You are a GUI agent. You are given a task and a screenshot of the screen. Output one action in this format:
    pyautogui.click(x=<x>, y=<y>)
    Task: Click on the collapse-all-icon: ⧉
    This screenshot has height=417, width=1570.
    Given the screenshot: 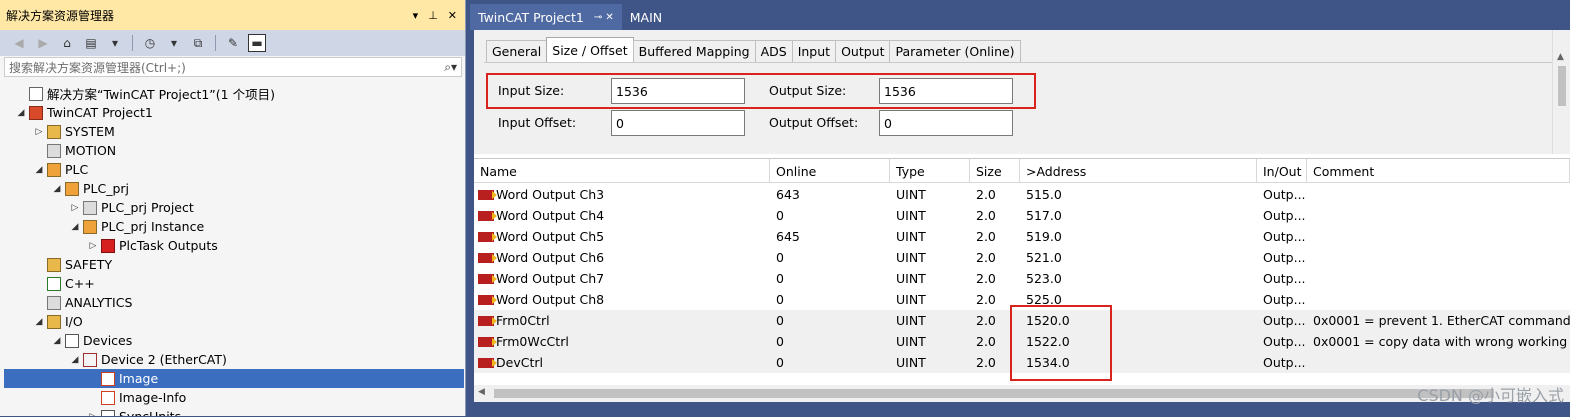 What is the action you would take?
    pyautogui.click(x=198, y=43)
    